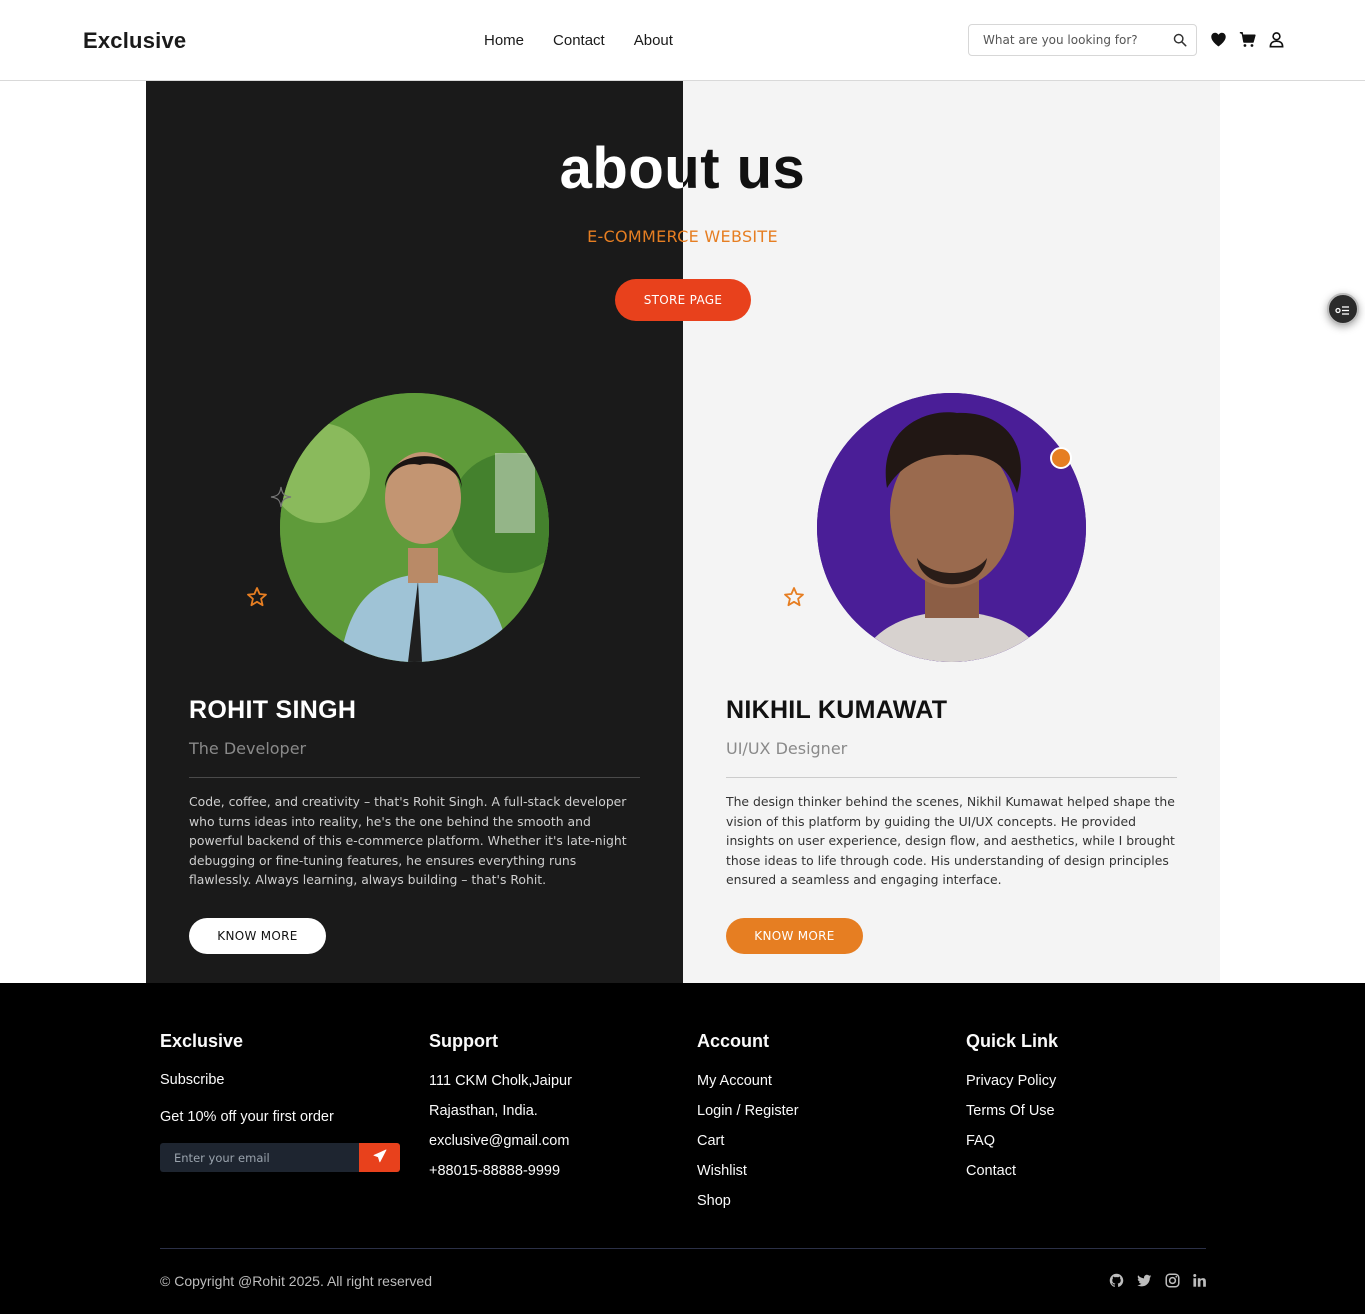 The width and height of the screenshot is (1365, 1314). What do you see at coordinates (504, 40) in the screenshot?
I see `nav-home-link: Home` at bounding box center [504, 40].